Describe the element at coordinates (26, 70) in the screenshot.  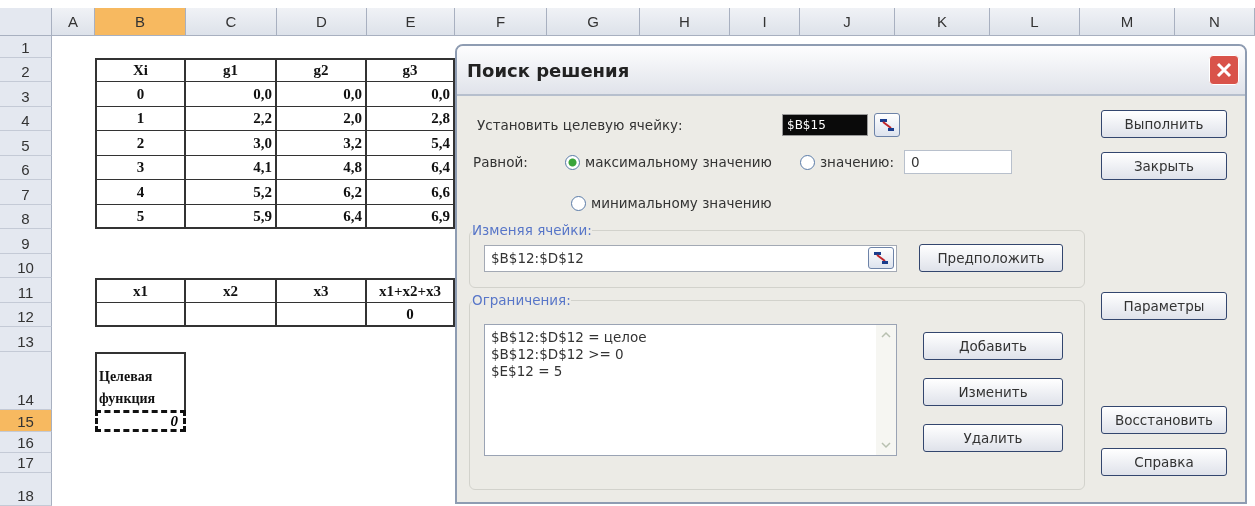
I see `row-header: 2` at that location.